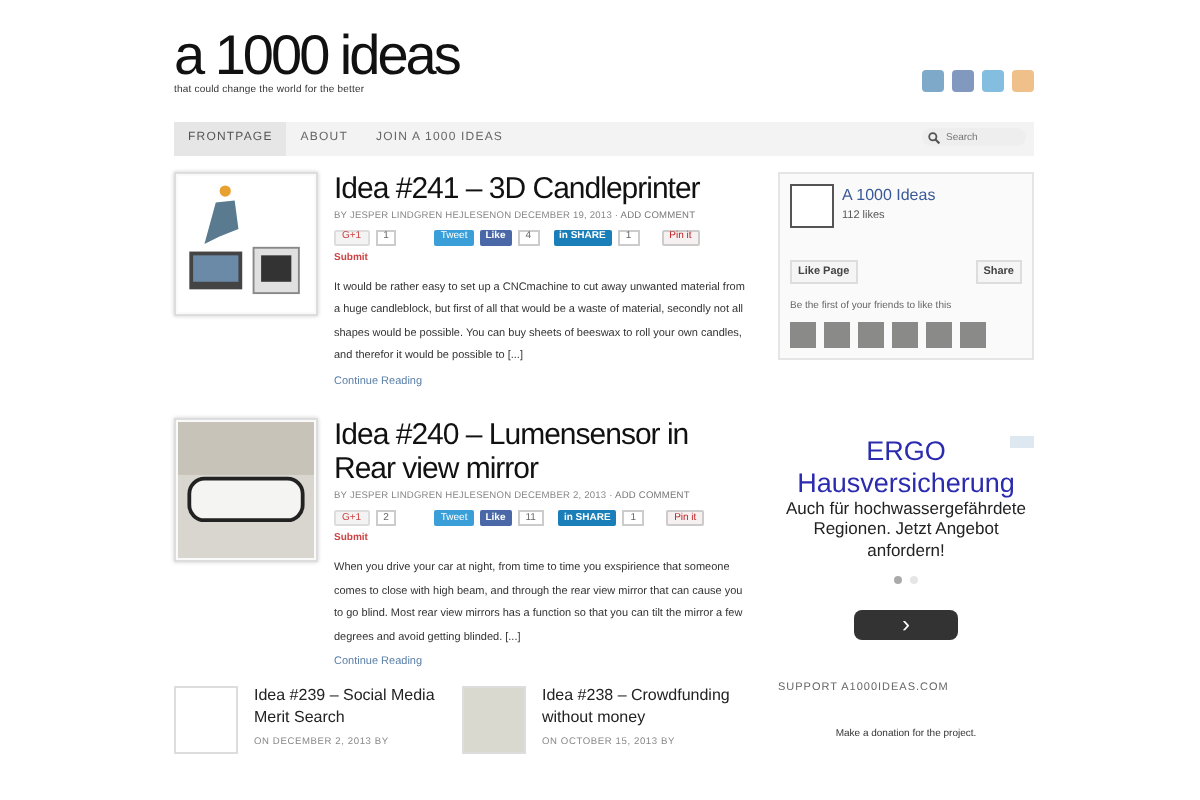 This screenshot has width=1200, height=800. Describe the element at coordinates (906, 624) in the screenshot. I see `next-button: ›` at that location.